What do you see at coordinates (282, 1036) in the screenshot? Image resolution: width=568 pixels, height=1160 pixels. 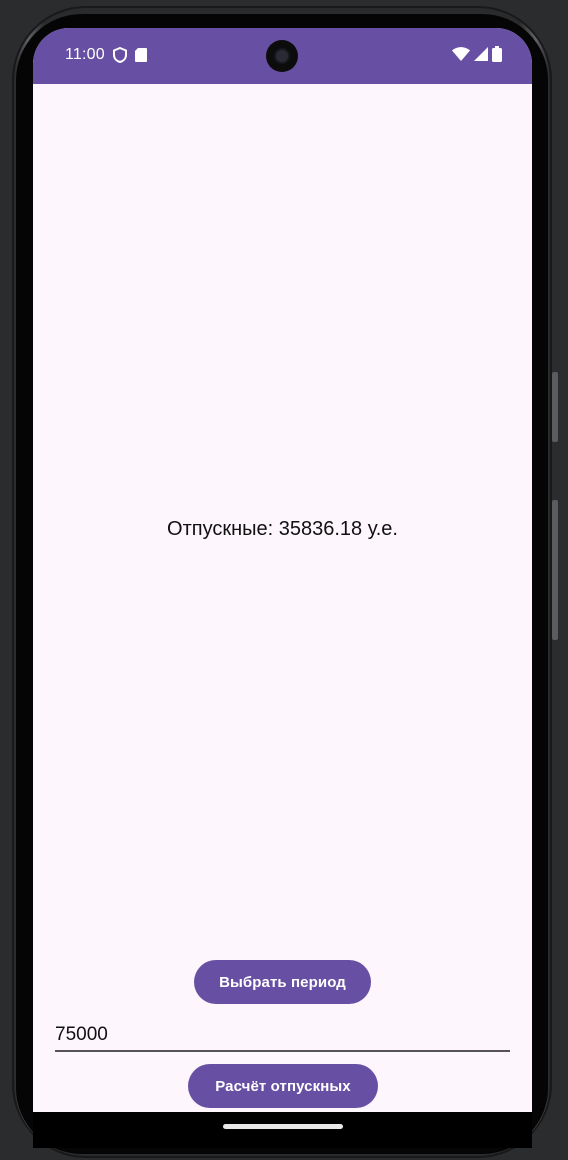 I see `salary-amount-input` at bounding box center [282, 1036].